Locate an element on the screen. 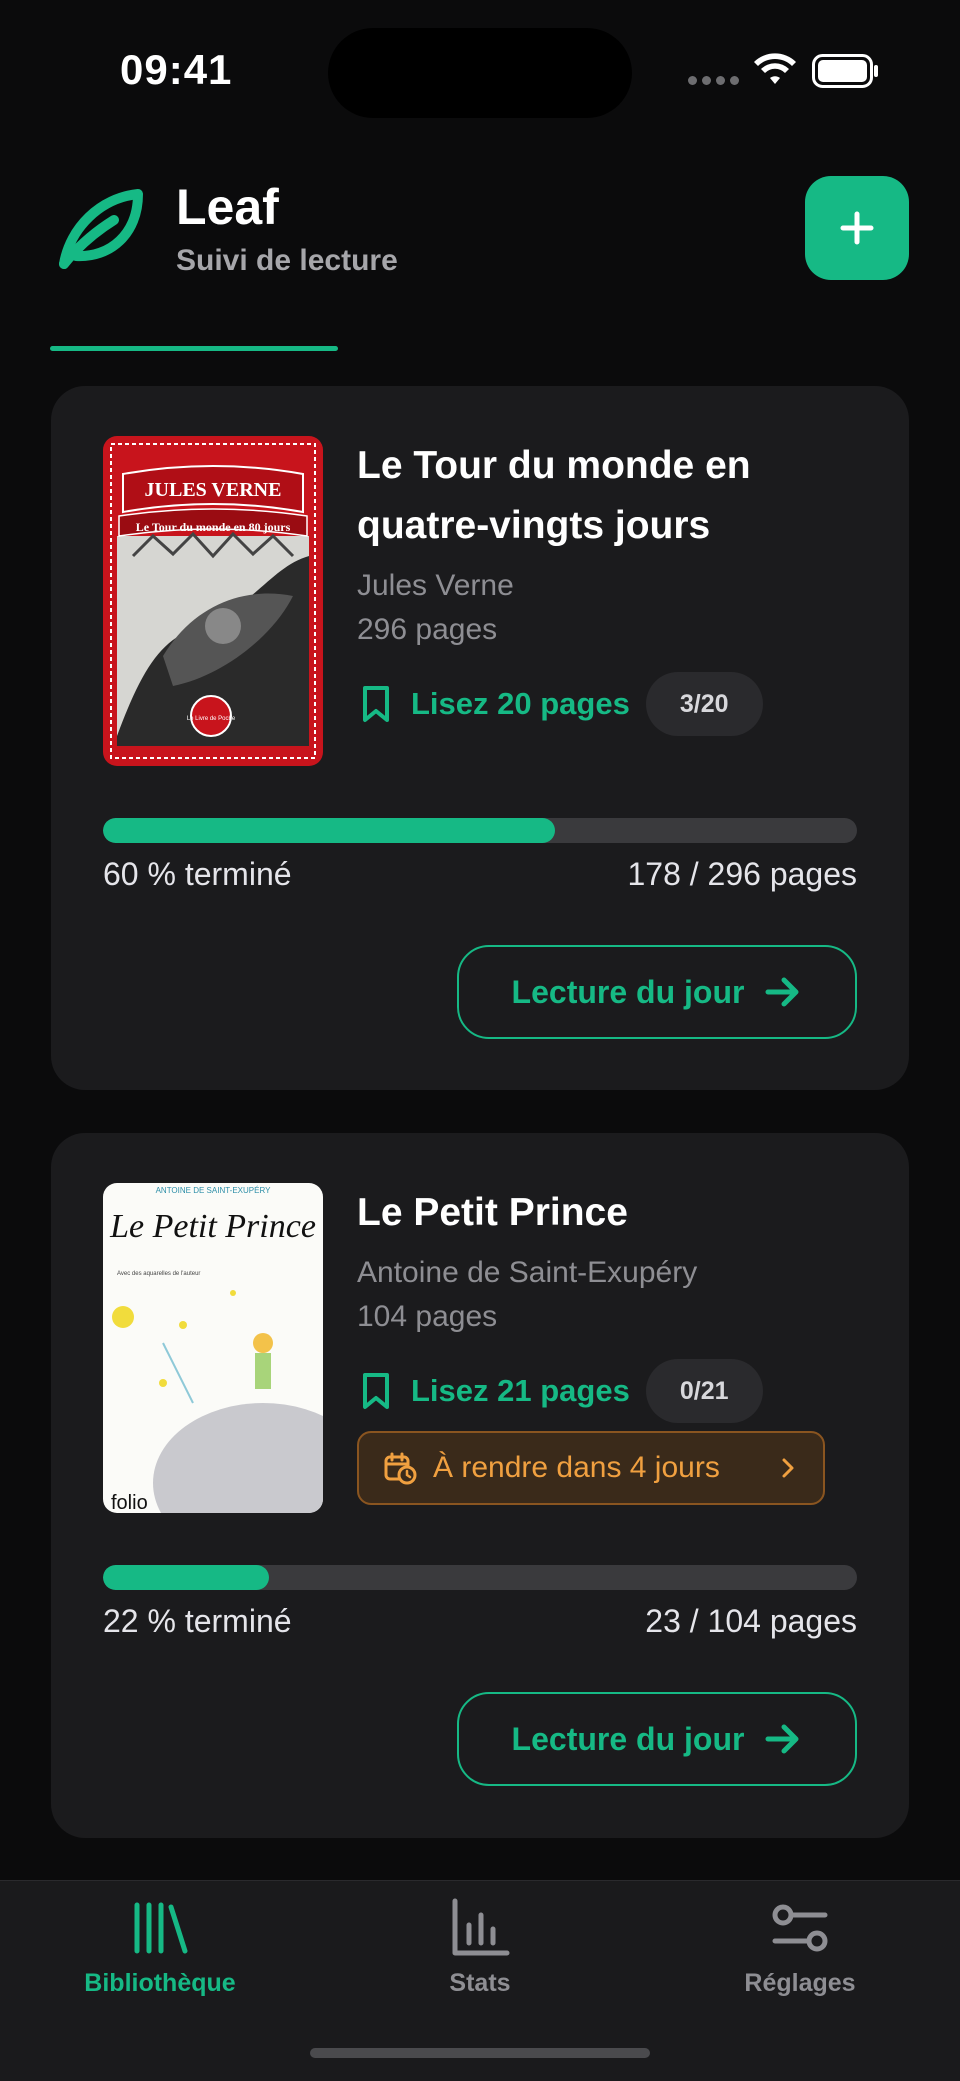  status-bar: 09:41 is located at coordinates (480, 70).